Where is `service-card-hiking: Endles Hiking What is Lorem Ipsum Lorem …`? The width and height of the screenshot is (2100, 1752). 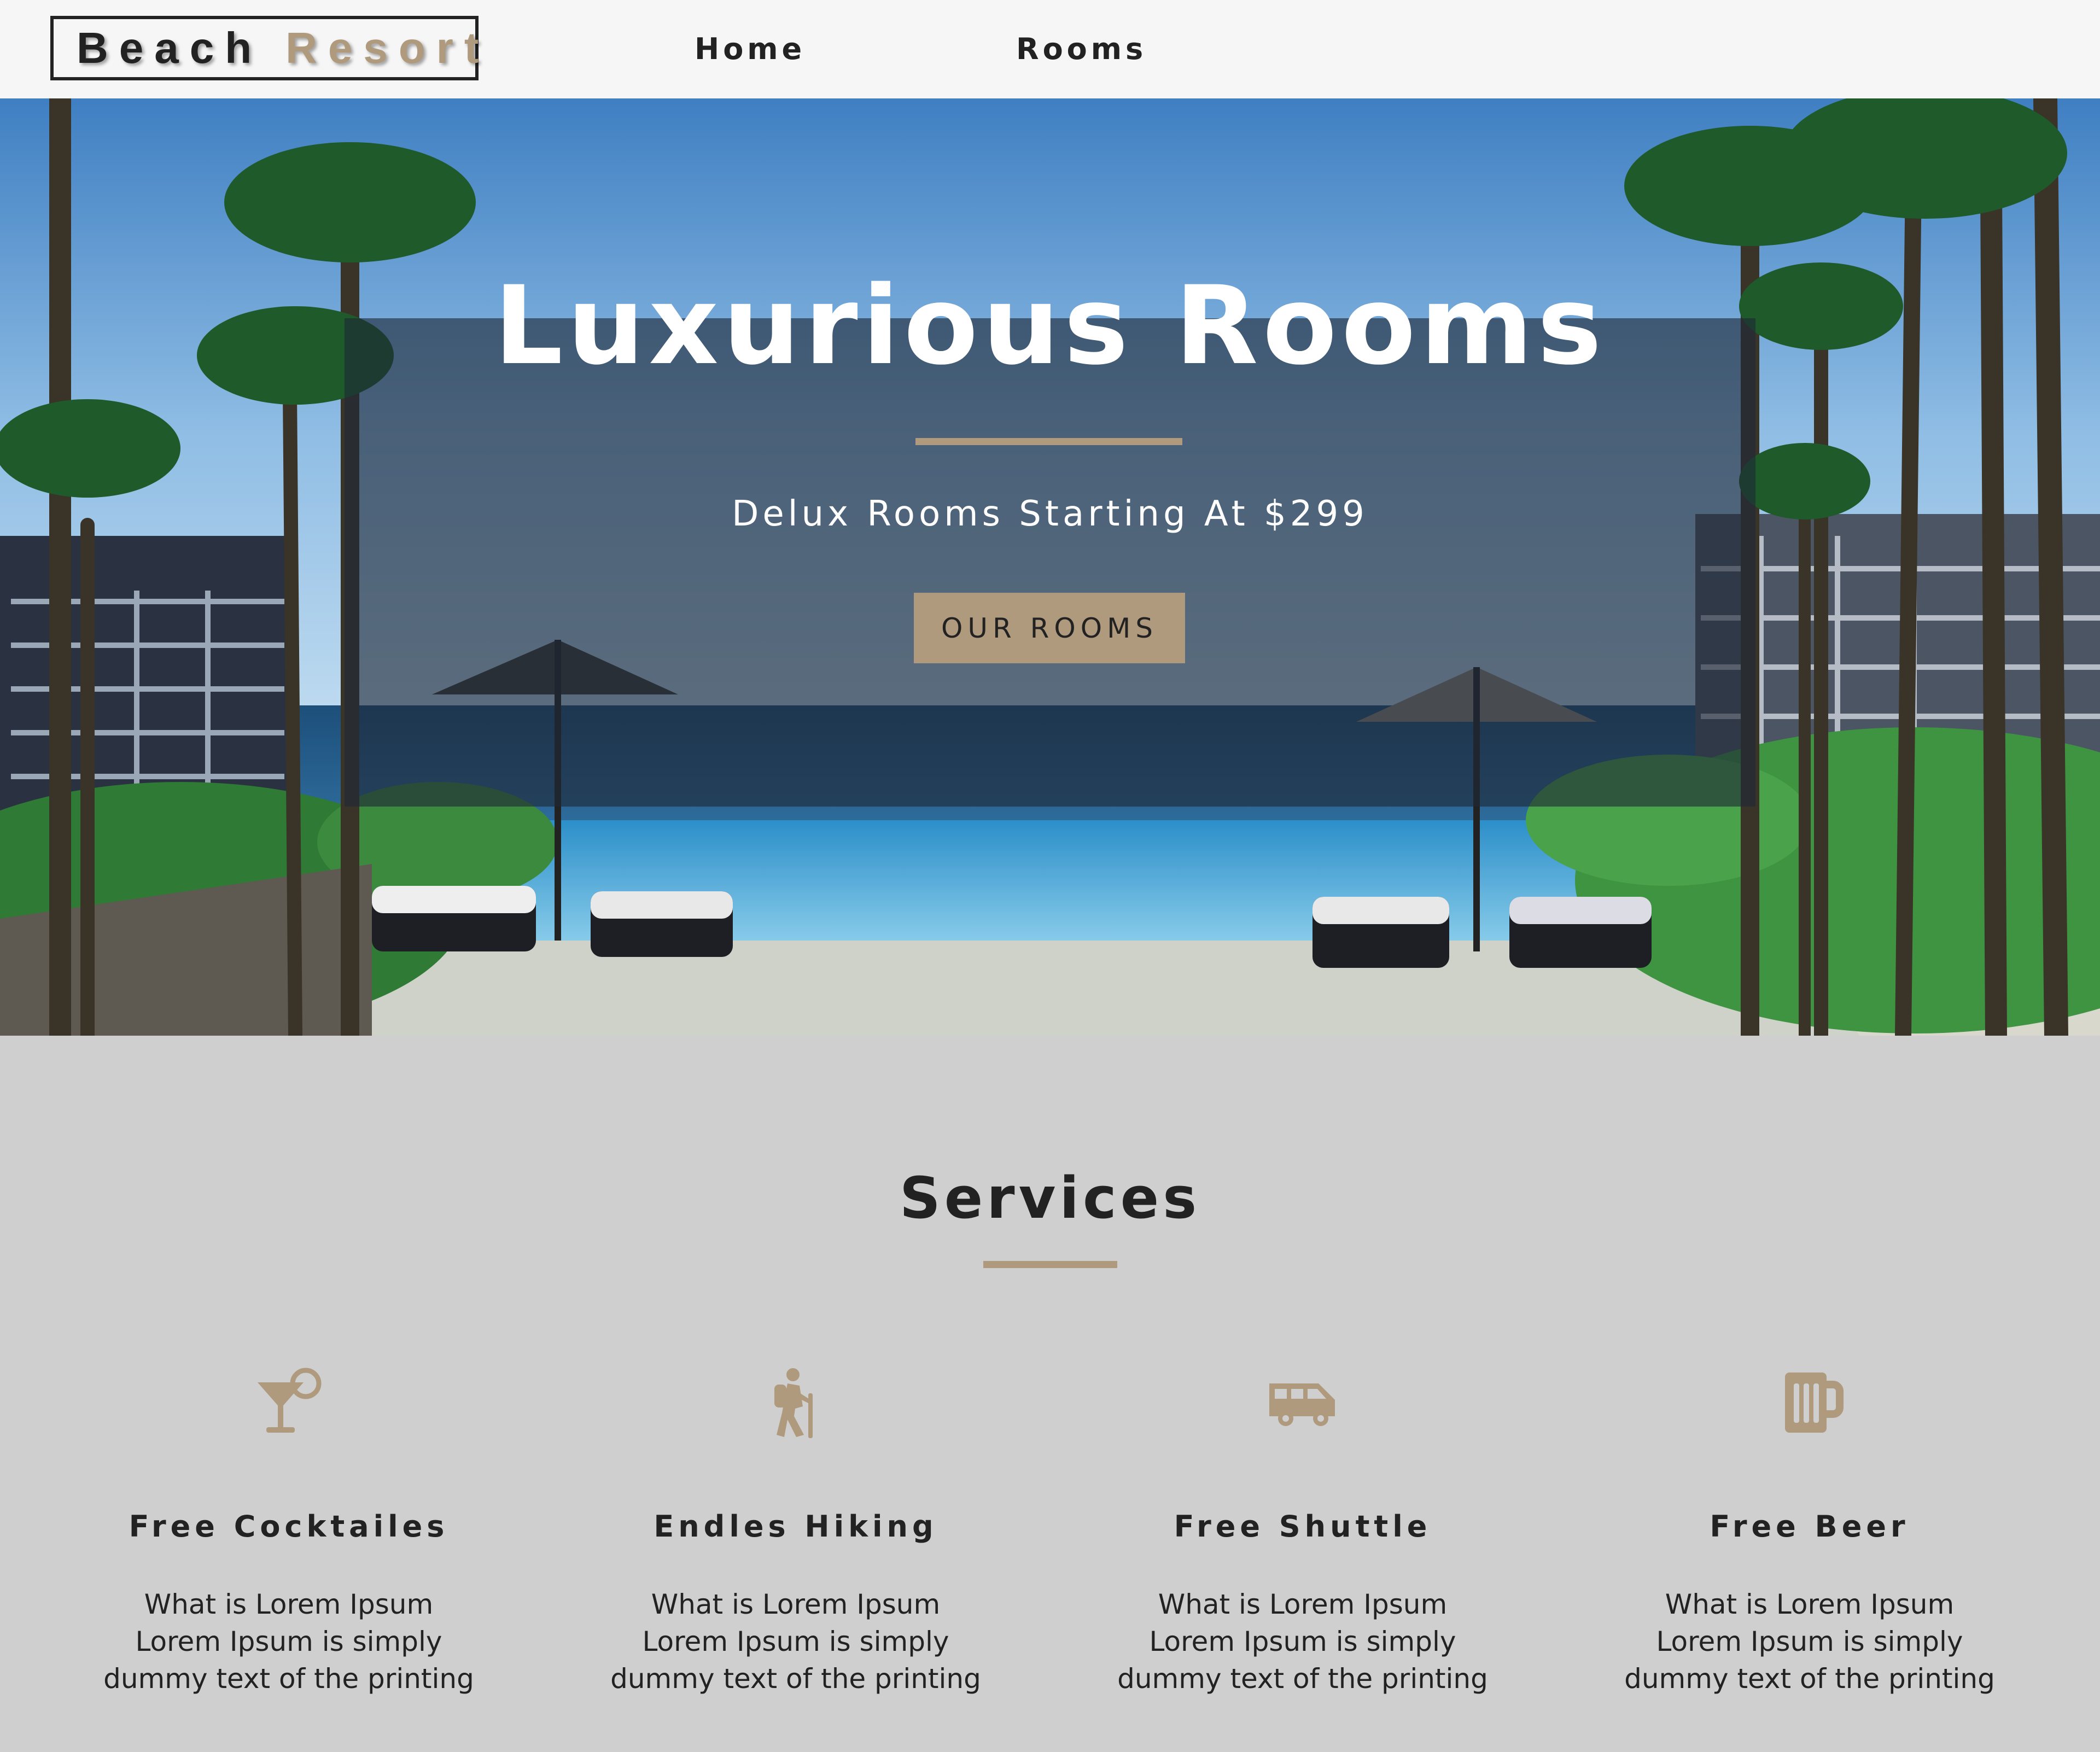
service-card-hiking: Endles Hiking What is Lorem Ipsum Lorem … is located at coordinates (795, 1531).